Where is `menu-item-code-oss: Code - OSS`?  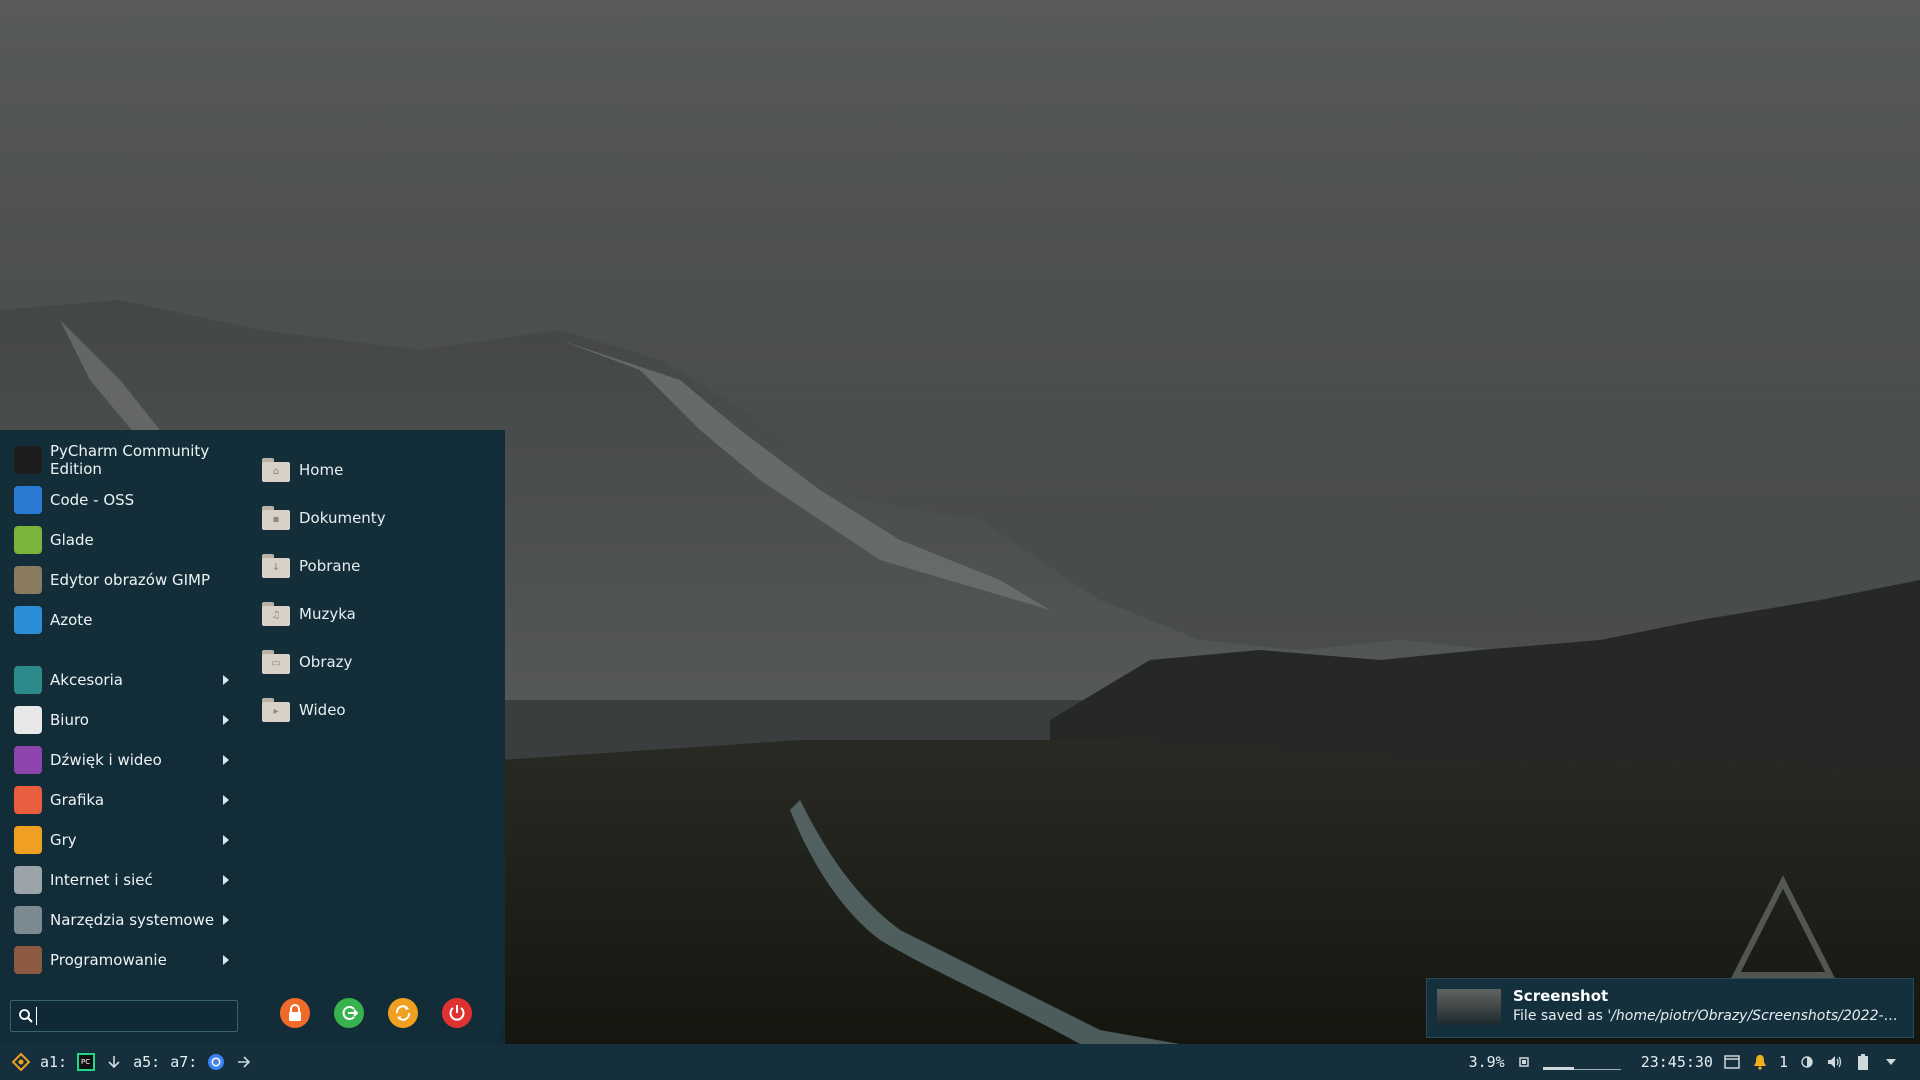 menu-item-code-oss: Code - OSS is located at coordinates (122, 500).